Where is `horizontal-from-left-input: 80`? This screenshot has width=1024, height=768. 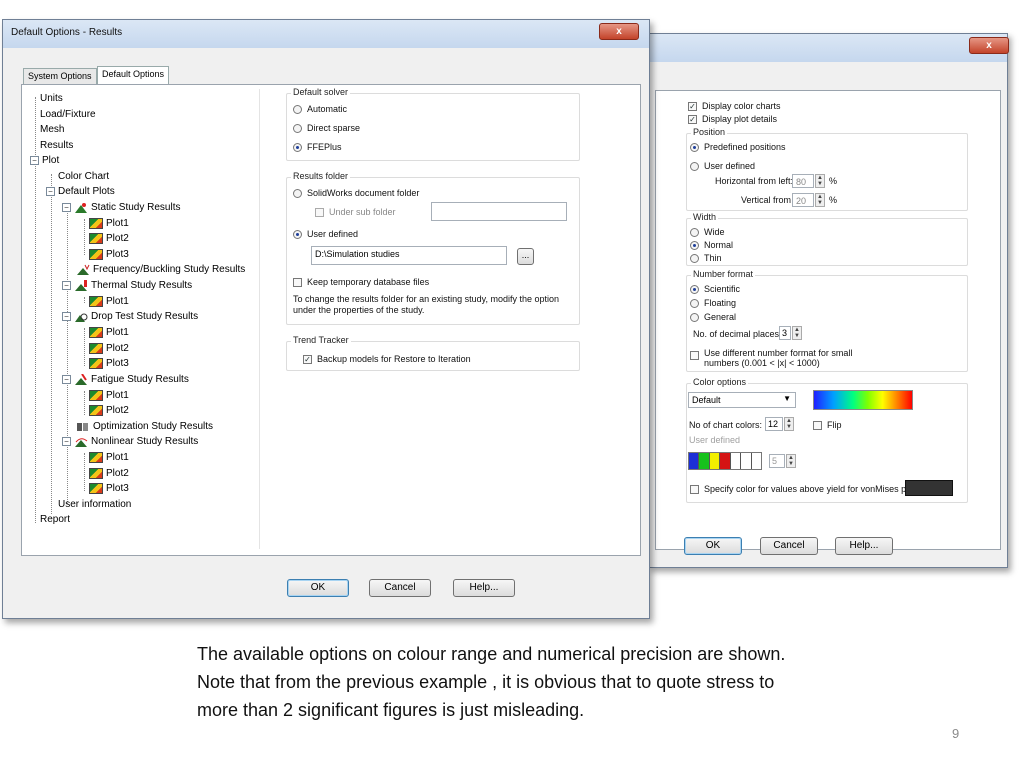
horizontal-from-left-input: 80 is located at coordinates (803, 181).